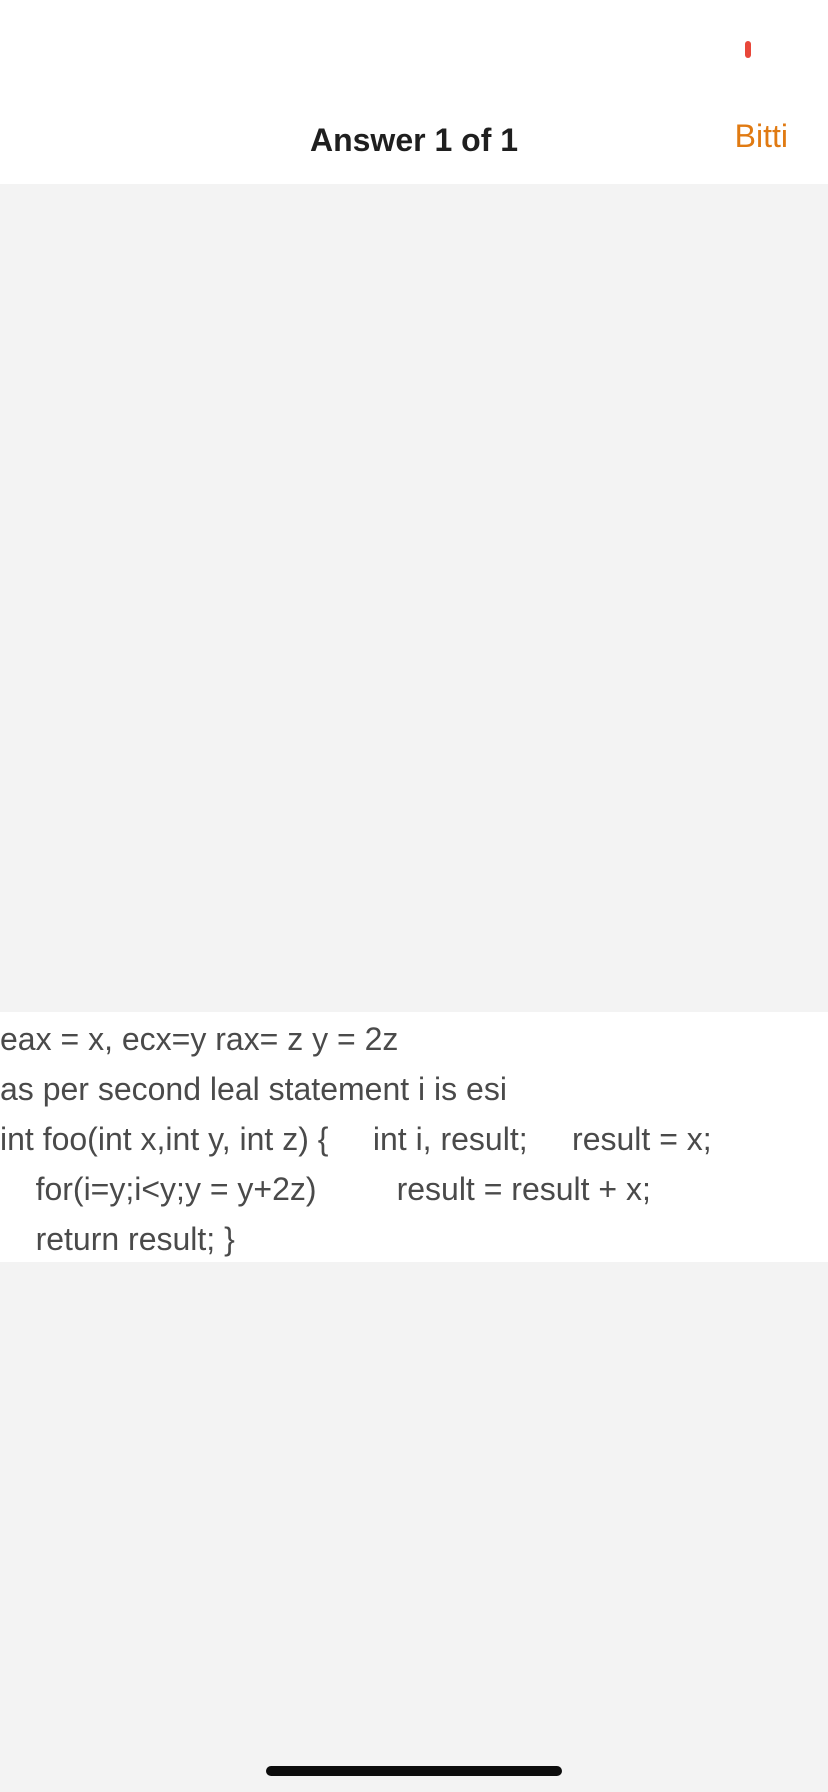 This screenshot has width=828, height=1792. What do you see at coordinates (414, 1771) in the screenshot?
I see `home-indicator` at bounding box center [414, 1771].